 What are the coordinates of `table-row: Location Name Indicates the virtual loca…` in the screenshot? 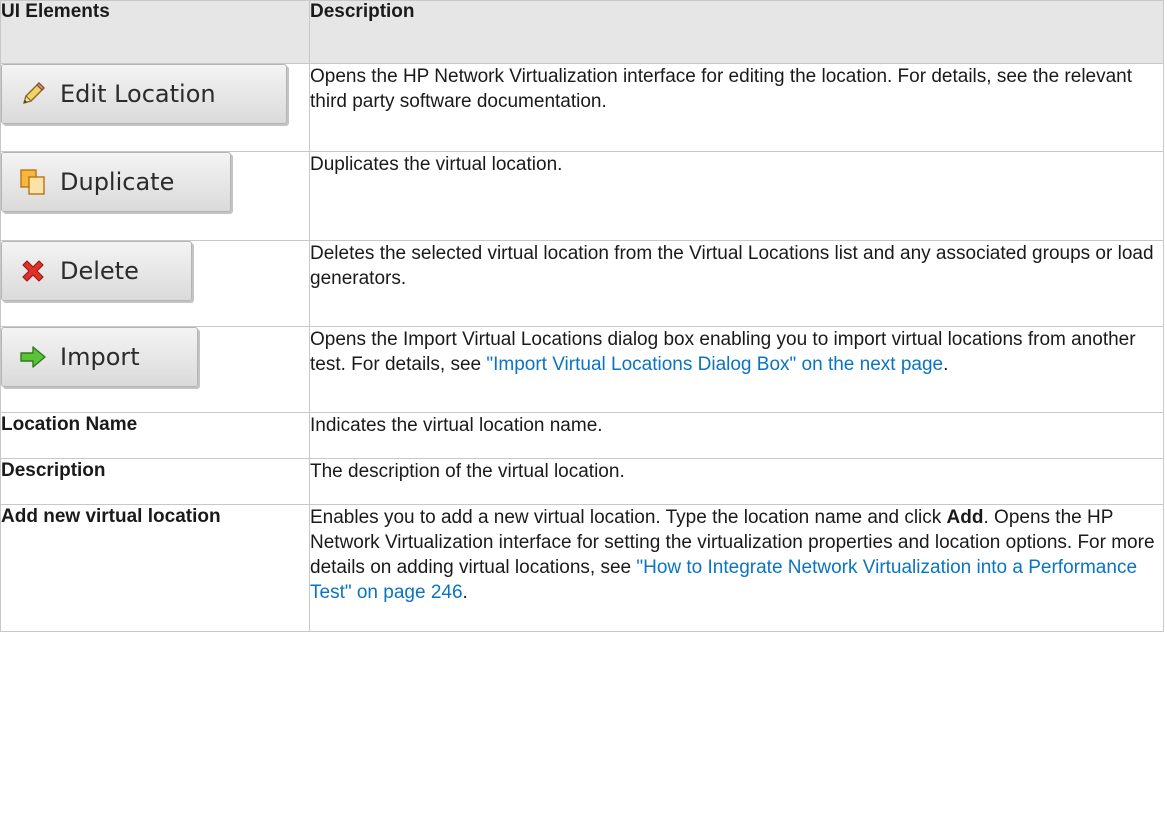 It's located at (582, 435).